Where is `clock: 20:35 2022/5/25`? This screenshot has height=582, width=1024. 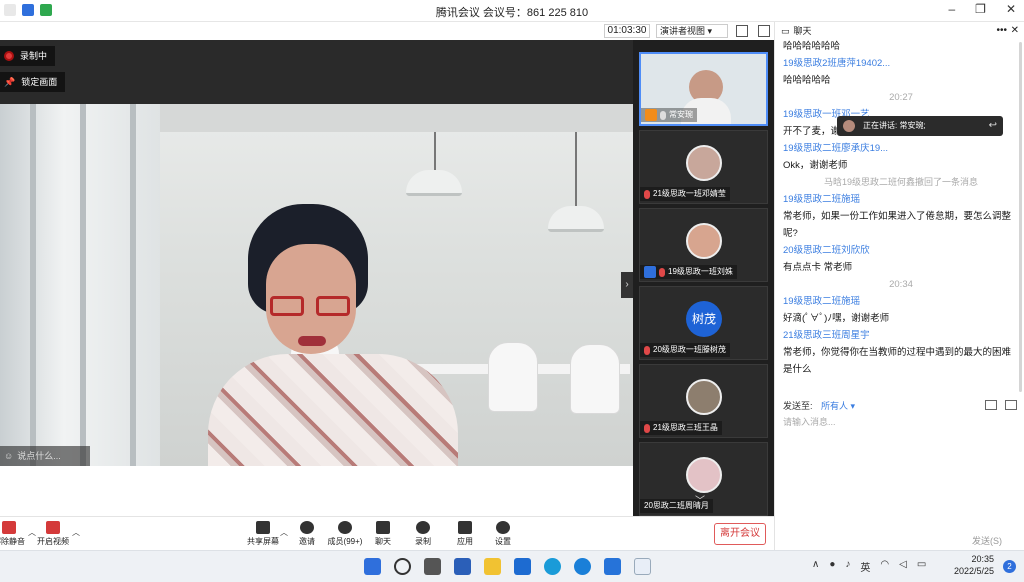
clock: 20:35 2022/5/25 is located at coordinates (974, 565).